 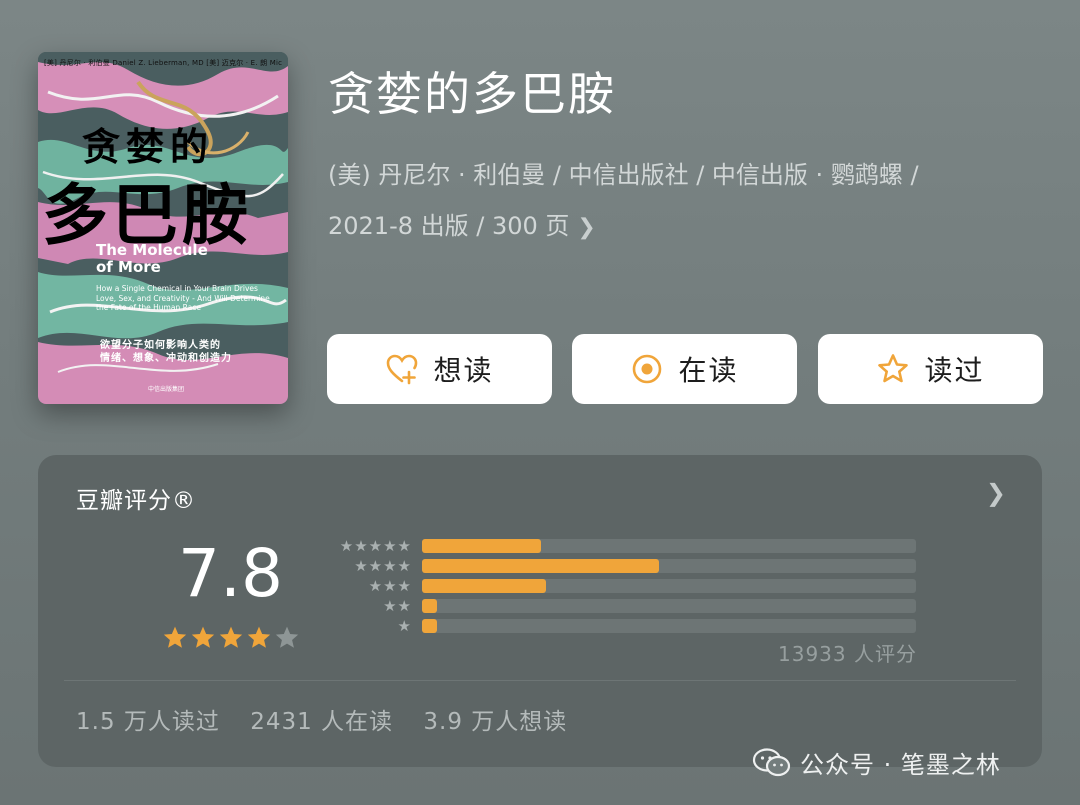 What do you see at coordinates (429, 626) in the screenshot?
I see `distribution-bar-1-star` at bounding box center [429, 626].